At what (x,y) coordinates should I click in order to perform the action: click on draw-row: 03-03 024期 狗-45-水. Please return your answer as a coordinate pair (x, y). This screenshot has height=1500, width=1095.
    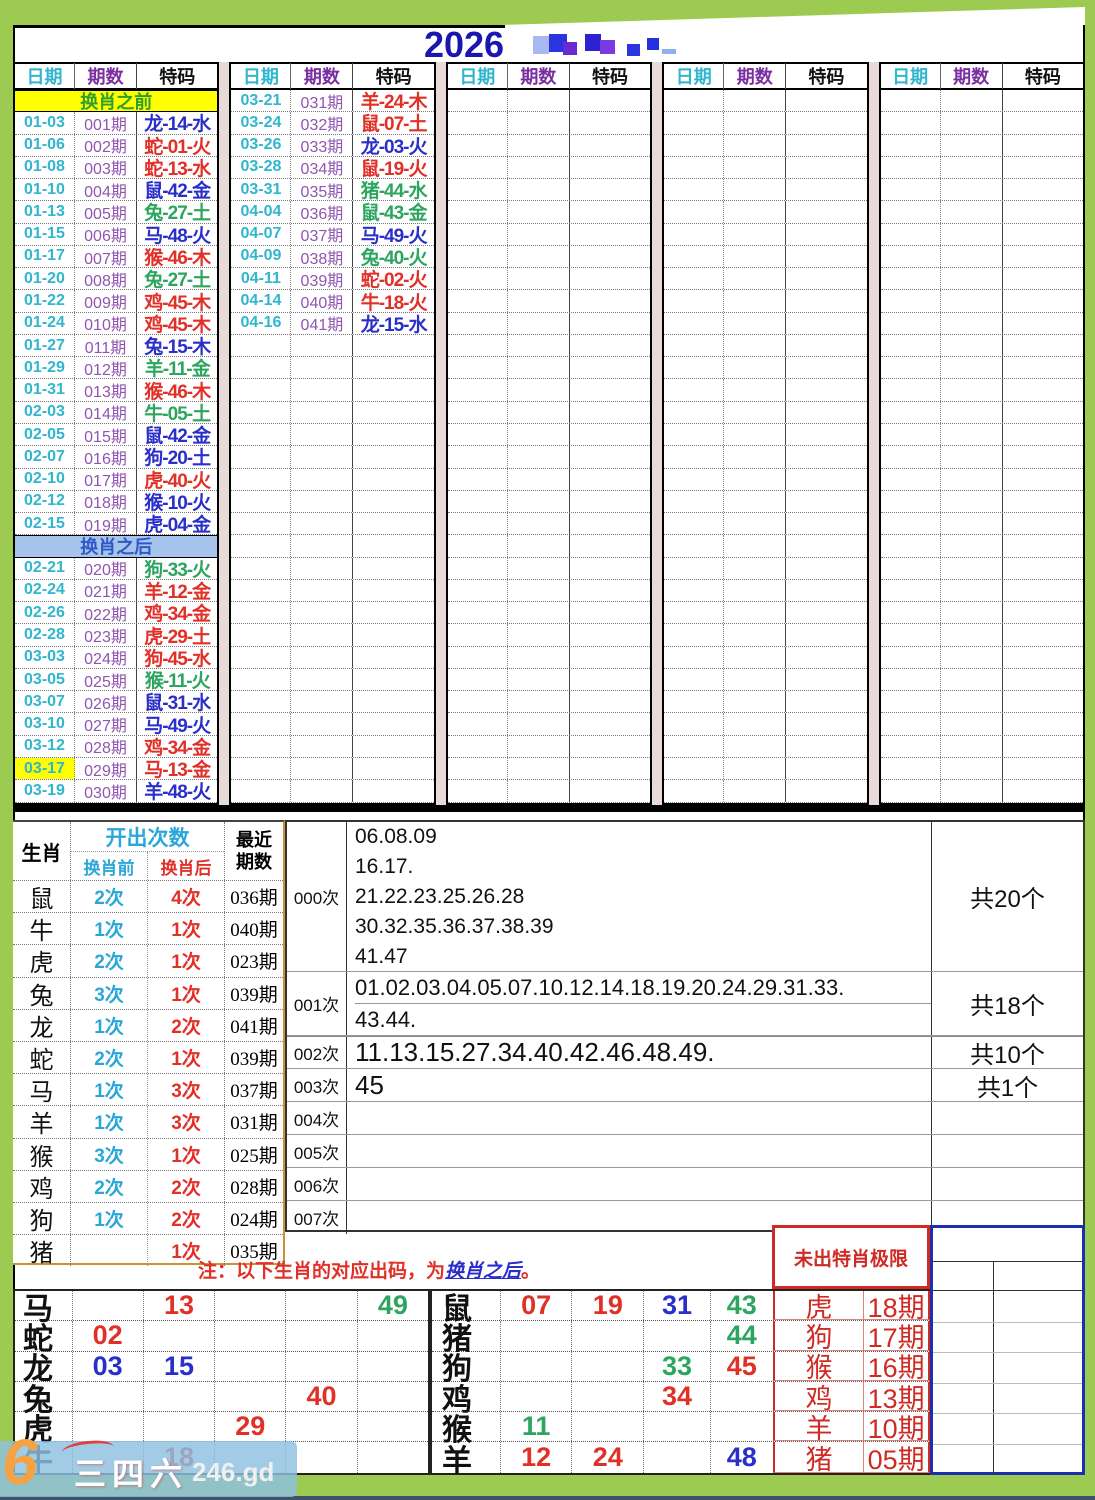
    Looking at the image, I should click on (116, 657).